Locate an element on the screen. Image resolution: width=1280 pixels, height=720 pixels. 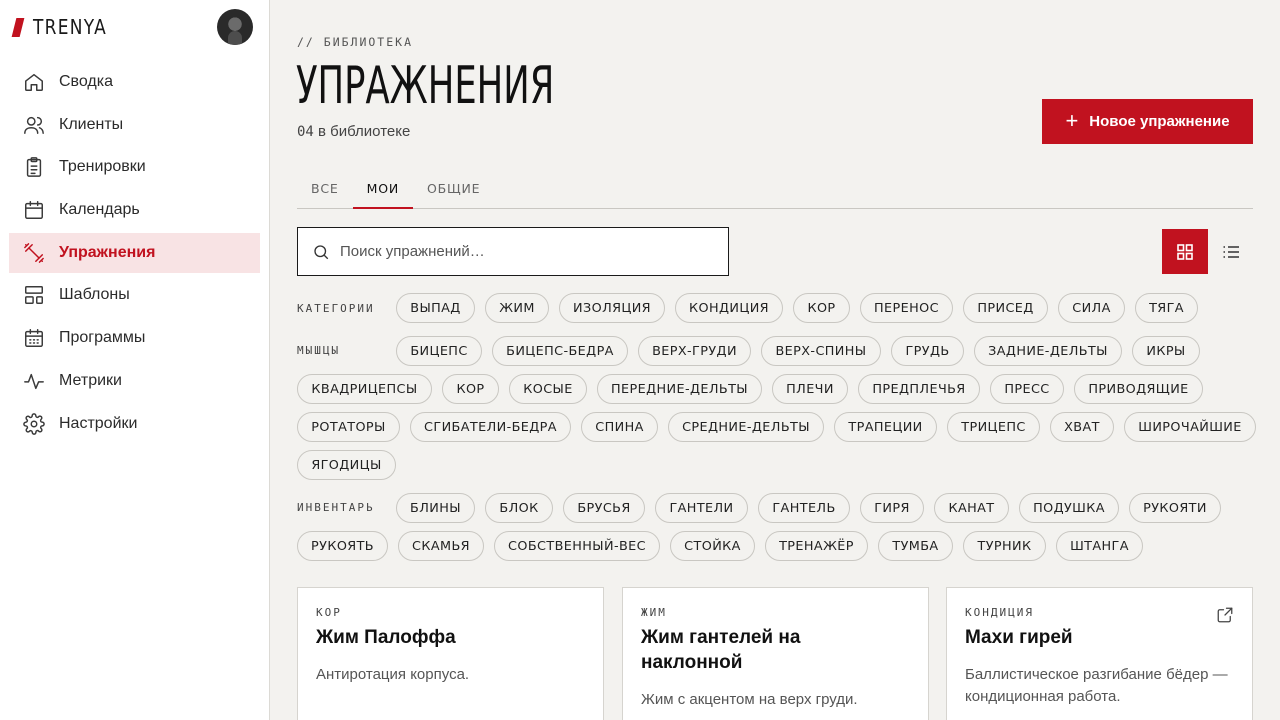
muscle-chip: ЯГОДИЦЫ is located at coordinates (346, 465).